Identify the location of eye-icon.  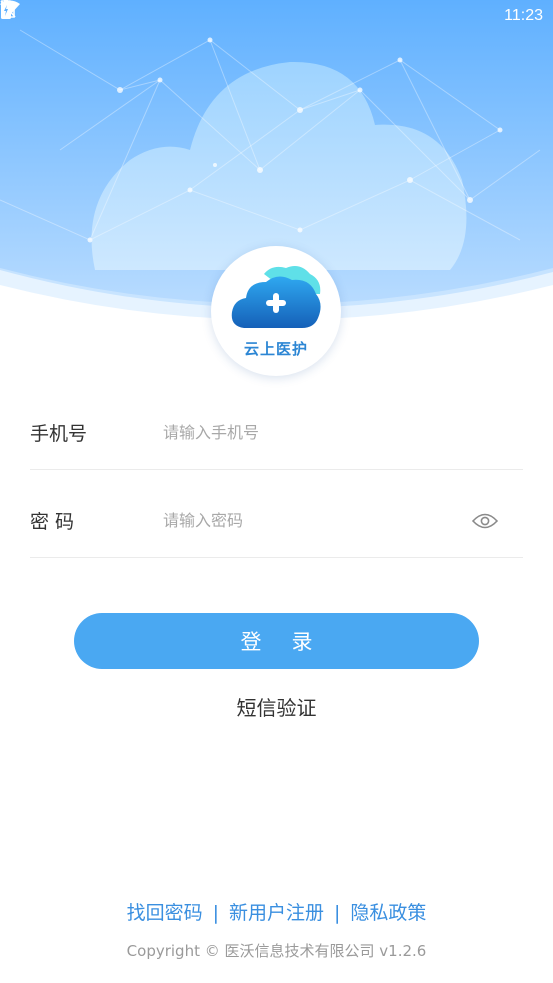
(485, 521).